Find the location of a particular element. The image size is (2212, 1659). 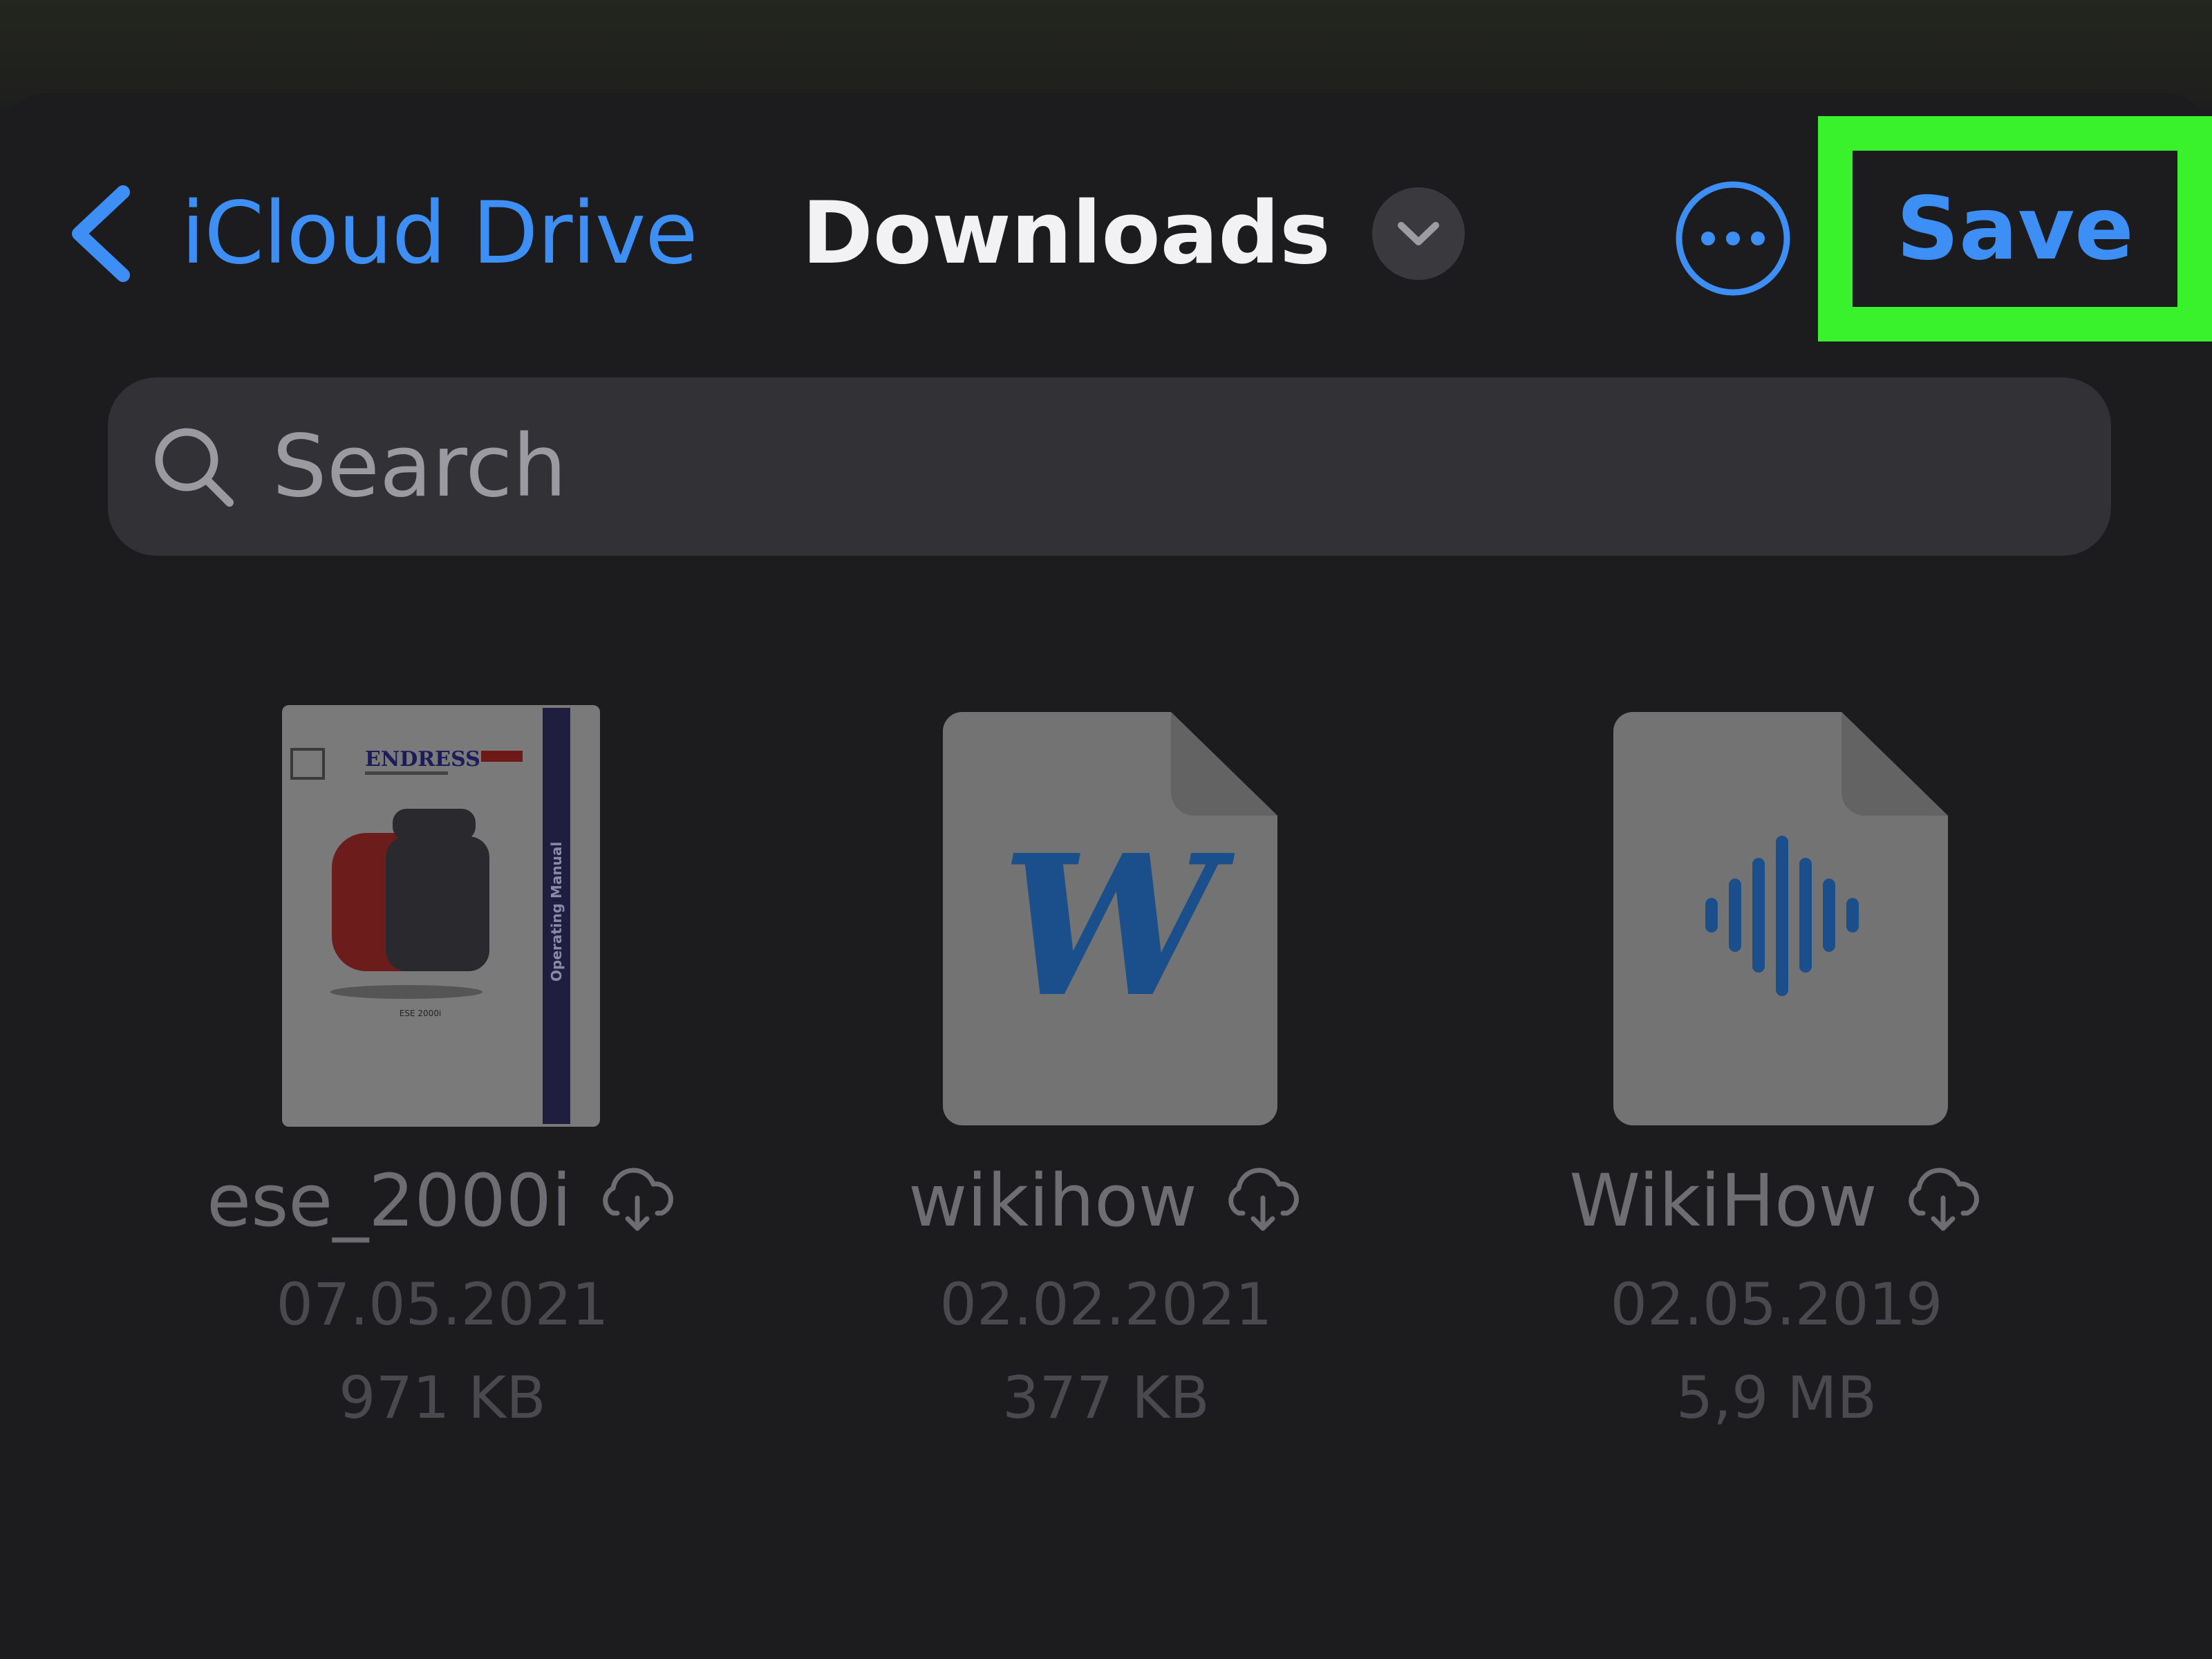

back-button: iCloud Drive is located at coordinates (381, 233).